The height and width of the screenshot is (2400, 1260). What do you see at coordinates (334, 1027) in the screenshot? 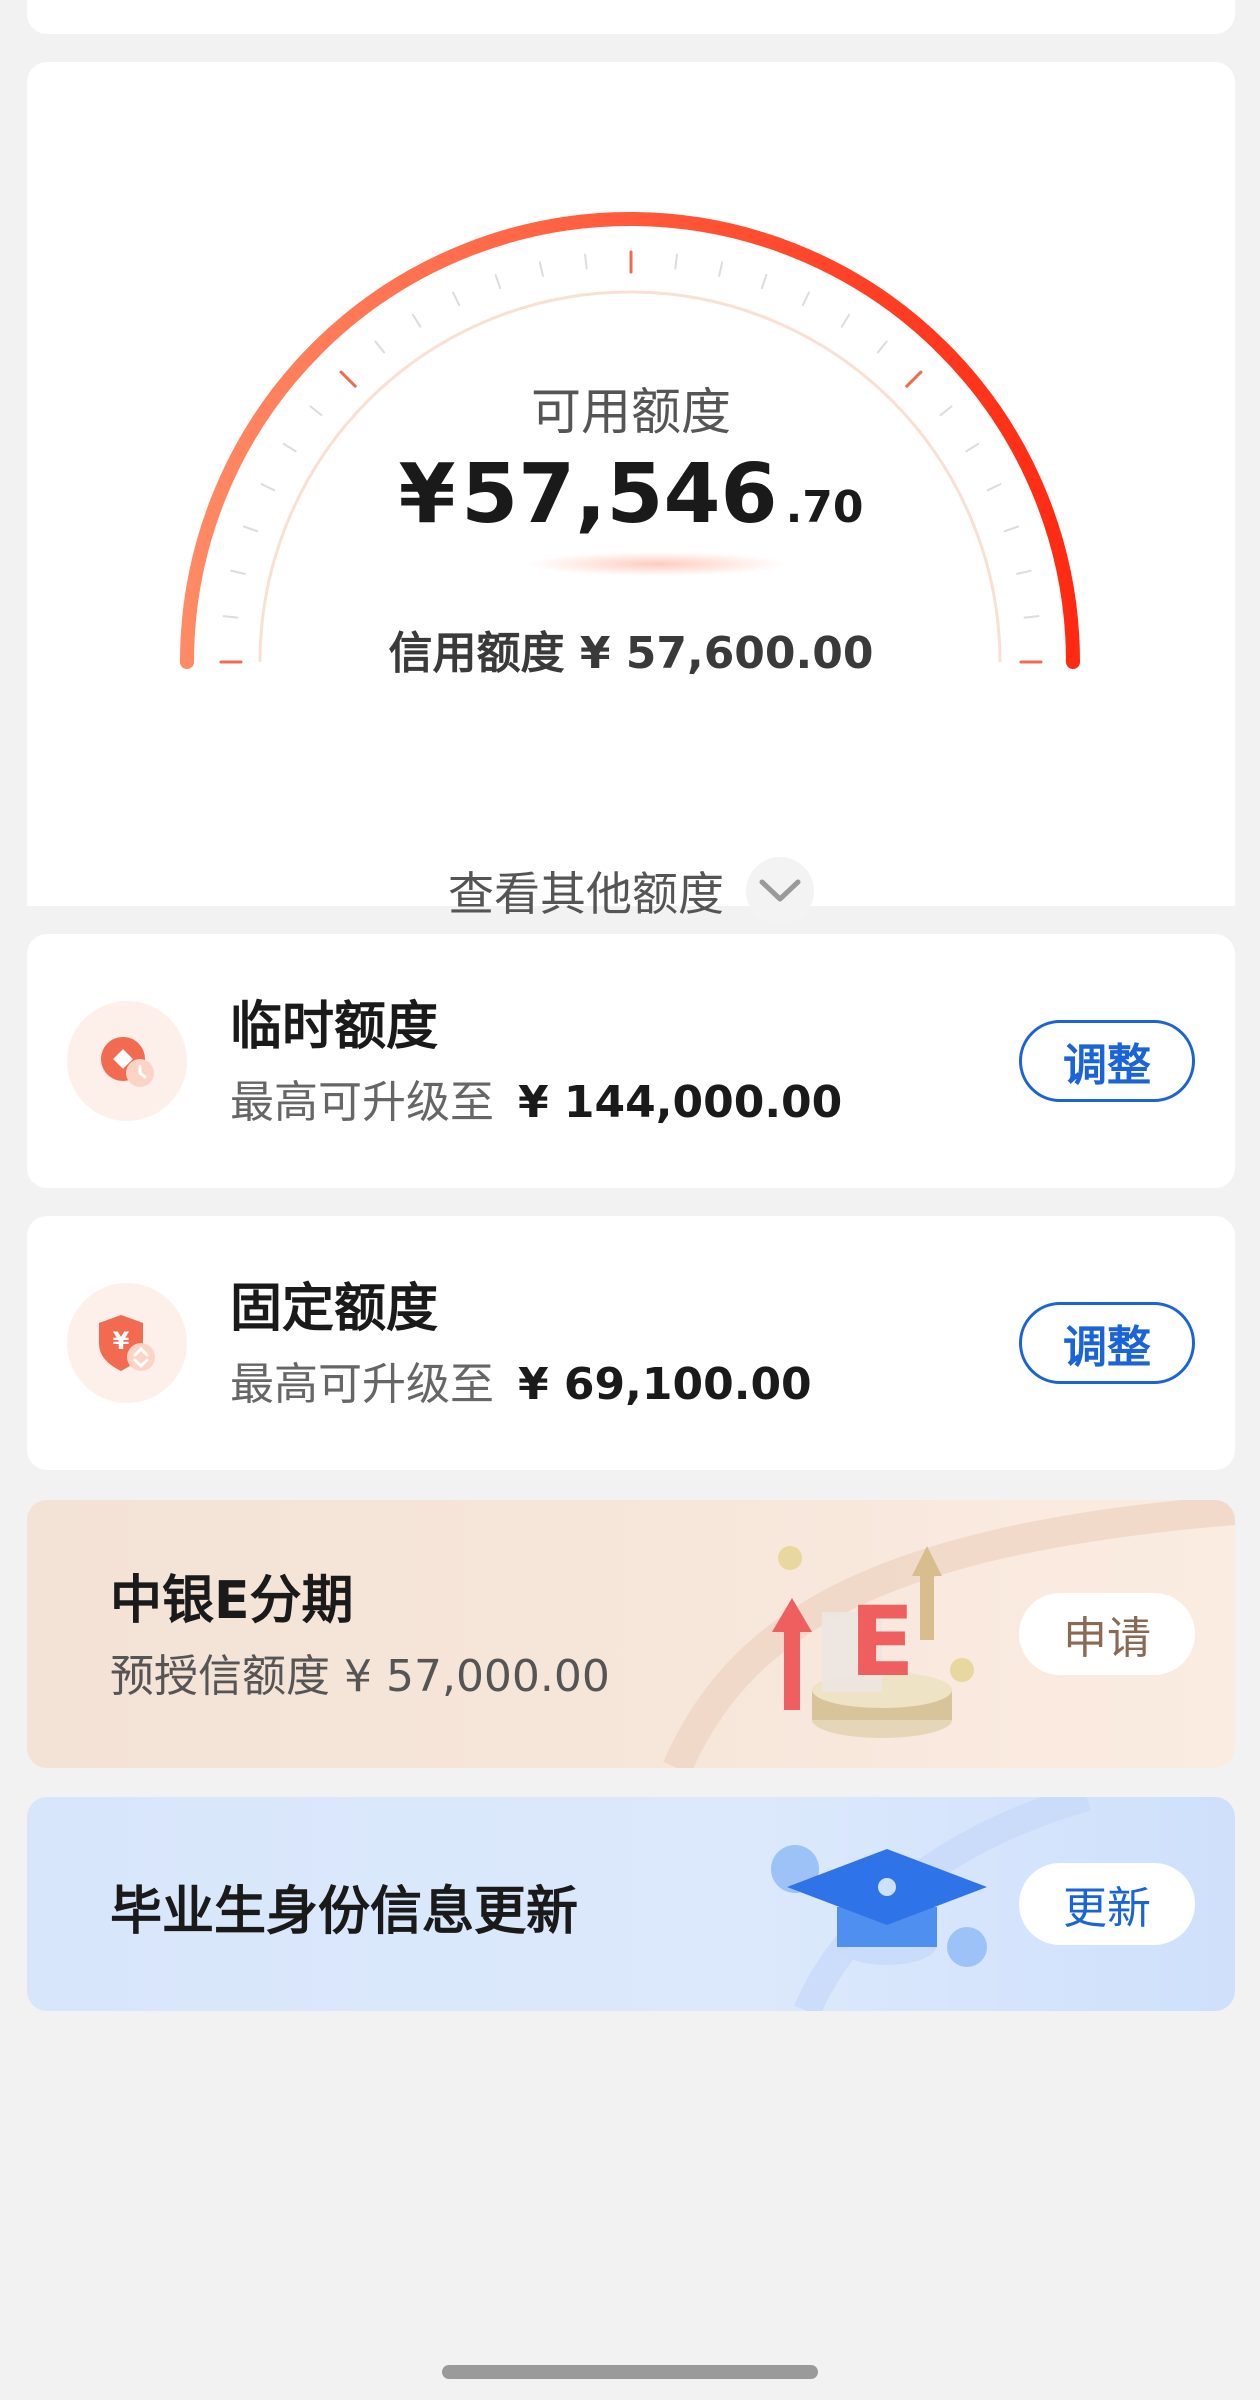
I see `temp-quota-title: 临时额度` at bounding box center [334, 1027].